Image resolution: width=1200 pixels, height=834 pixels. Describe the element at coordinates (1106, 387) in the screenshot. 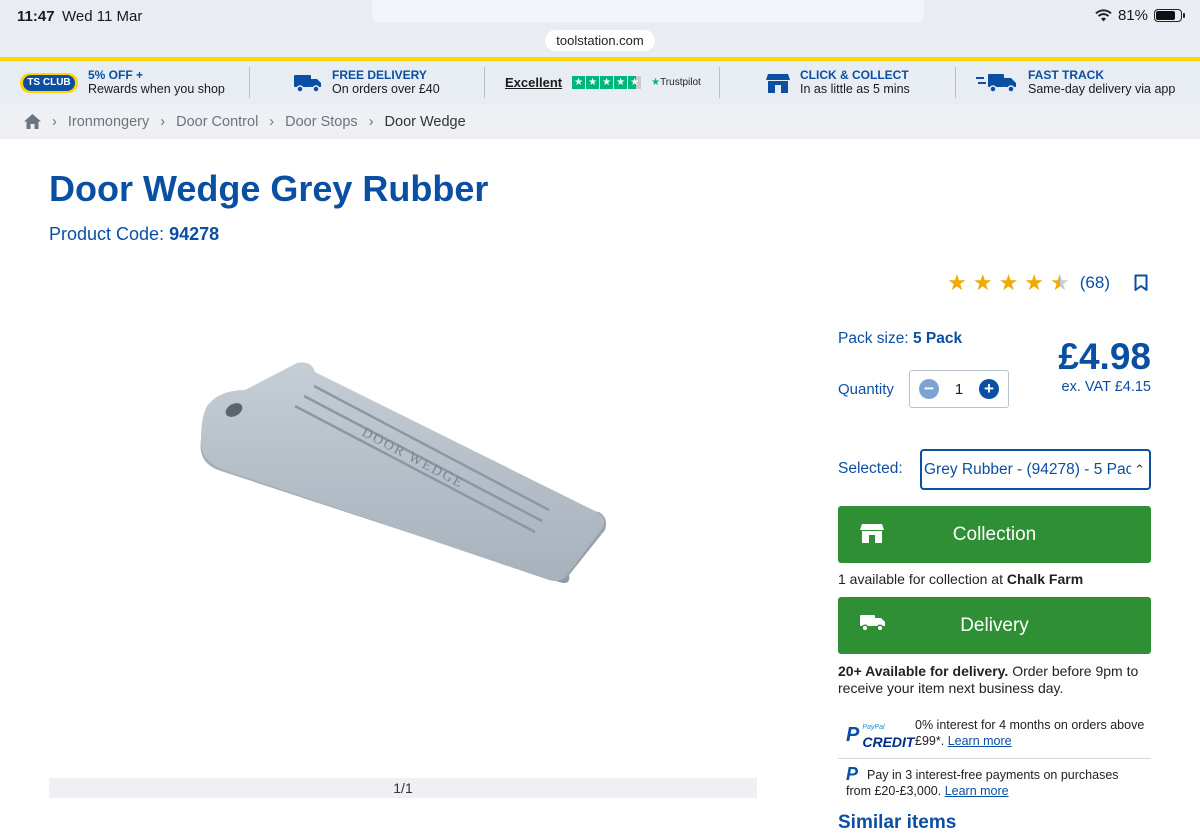

I see `price-ex-vat: ex. VAT £4.15` at that location.